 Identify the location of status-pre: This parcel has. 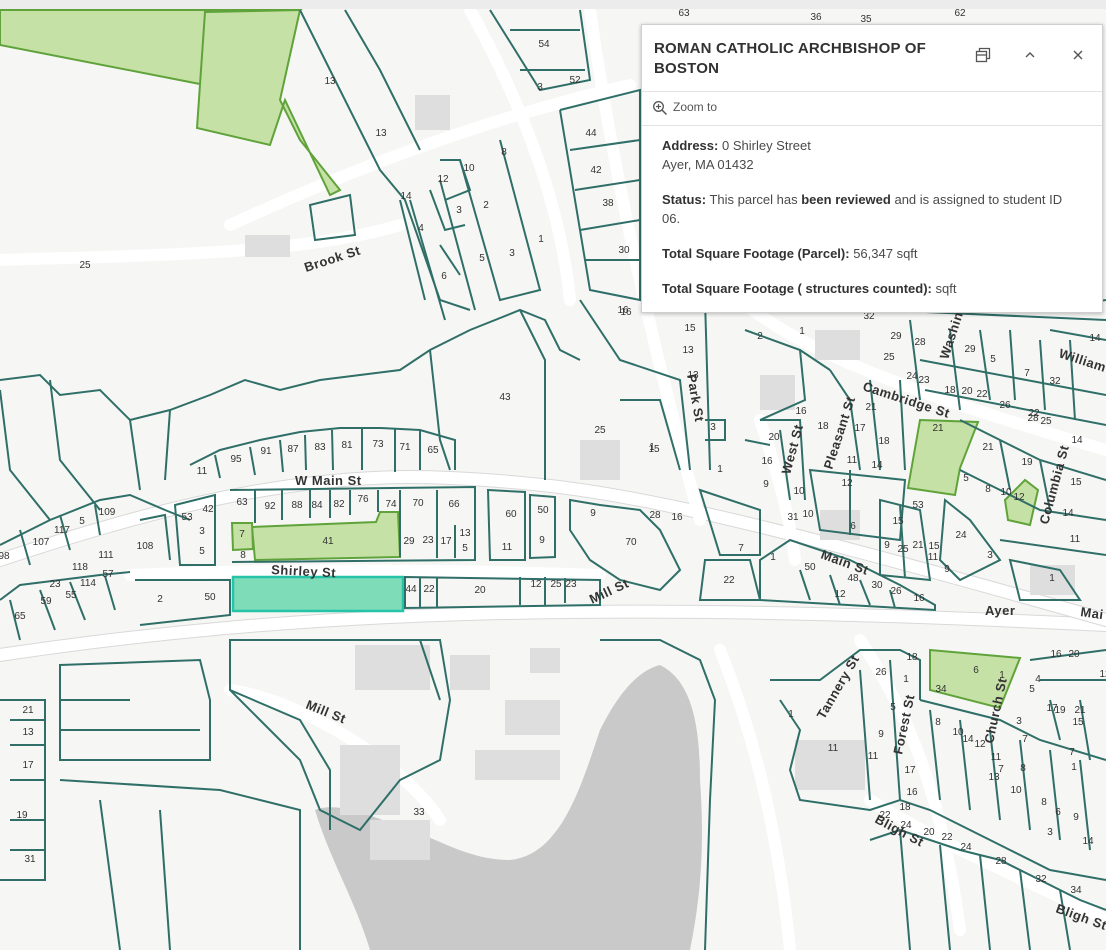
(753, 199).